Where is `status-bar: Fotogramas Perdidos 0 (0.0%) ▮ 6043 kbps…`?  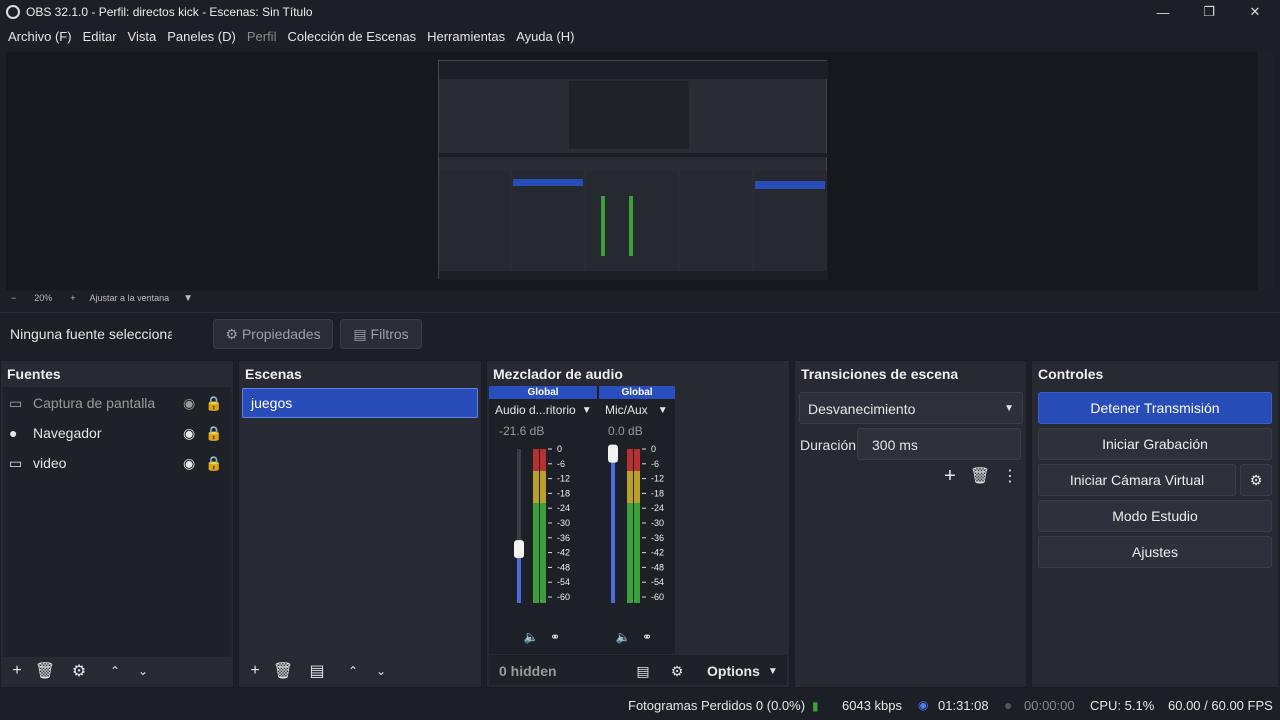 status-bar: Fotogramas Perdidos 0 (0.0%) ▮ 6043 kbps… is located at coordinates (640, 705).